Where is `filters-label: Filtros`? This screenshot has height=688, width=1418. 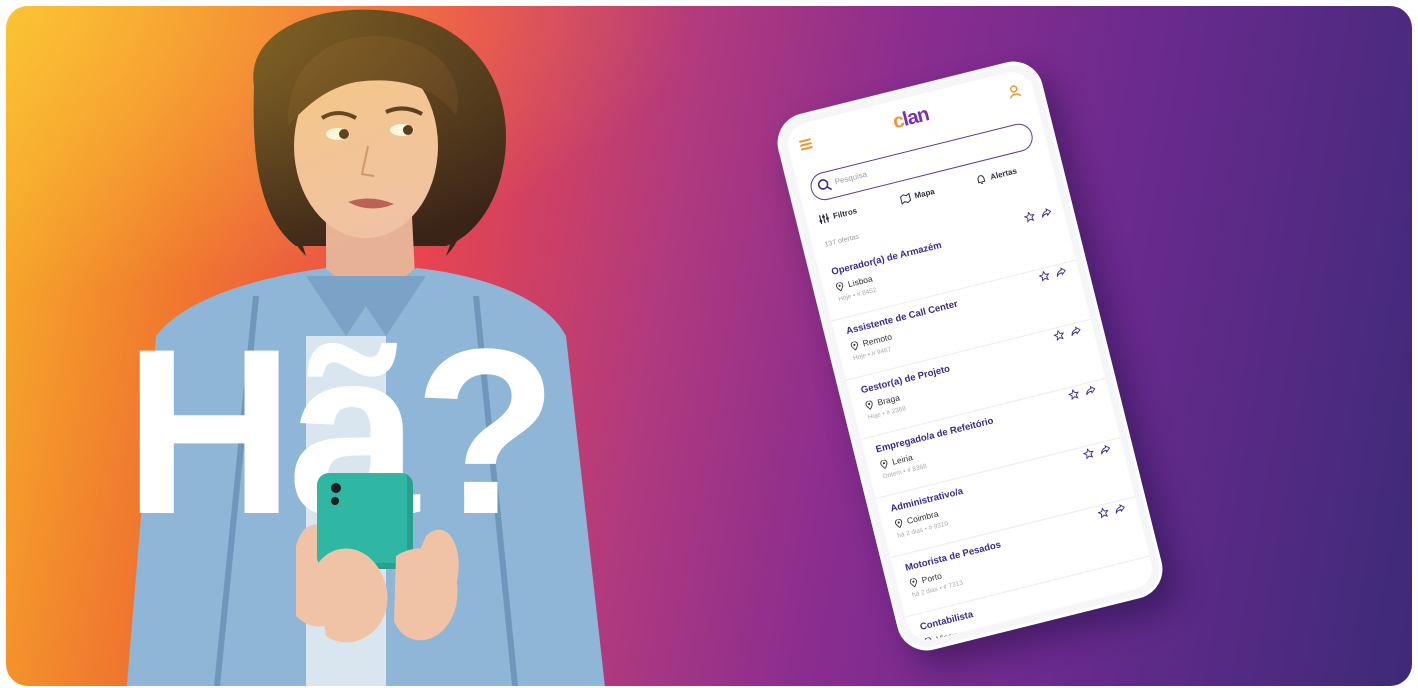 filters-label: Filtros is located at coordinates (845, 213).